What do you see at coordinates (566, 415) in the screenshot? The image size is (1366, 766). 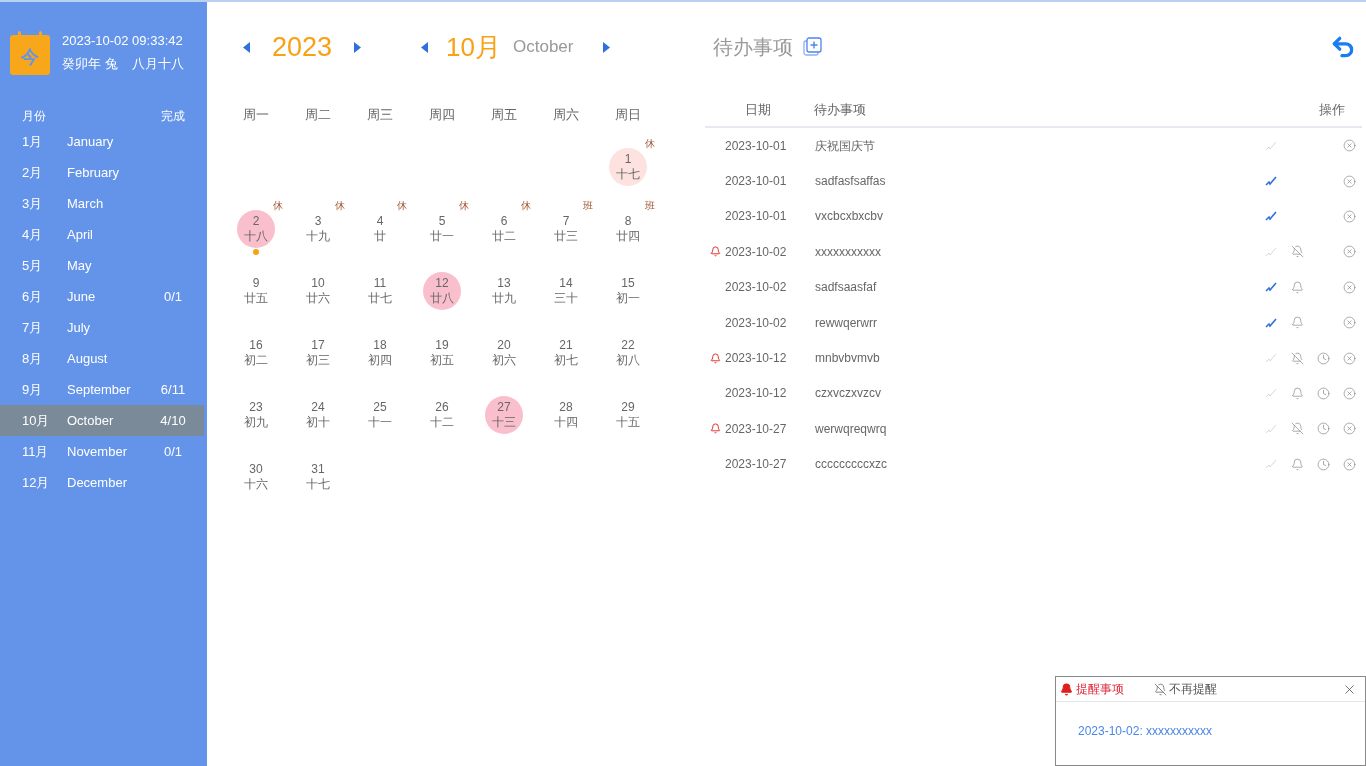 I see `day-cell: 28 十四` at bounding box center [566, 415].